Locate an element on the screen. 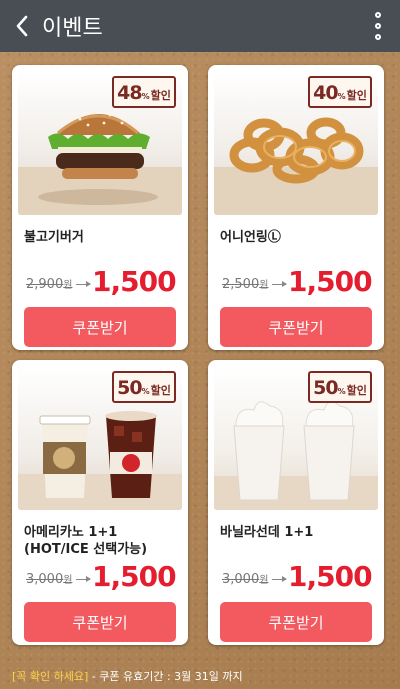 The width and height of the screenshot is (400, 689). discount-badge: 48 % 할인 is located at coordinates (144, 92).